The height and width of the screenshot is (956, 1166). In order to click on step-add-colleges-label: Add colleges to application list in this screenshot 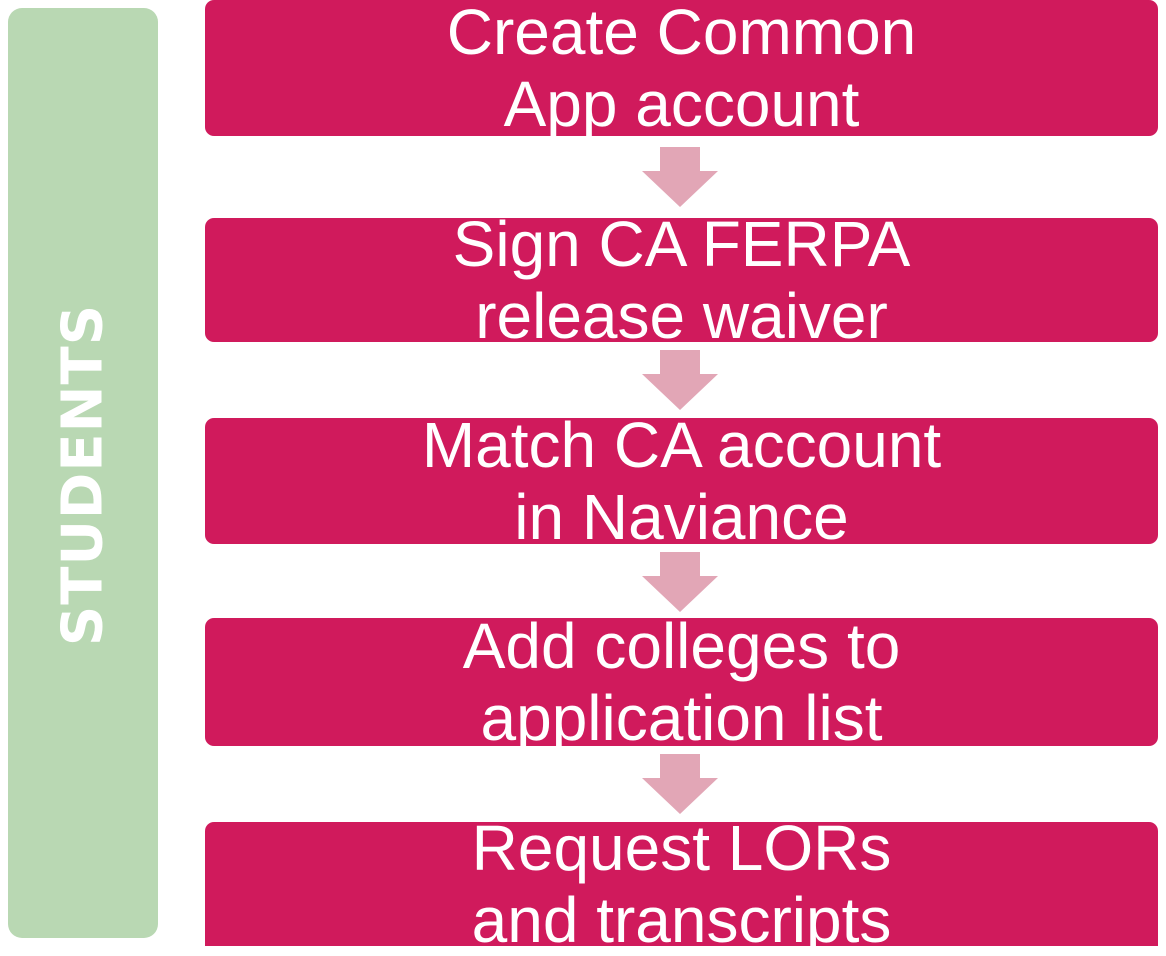, I will do `click(681, 682)`.